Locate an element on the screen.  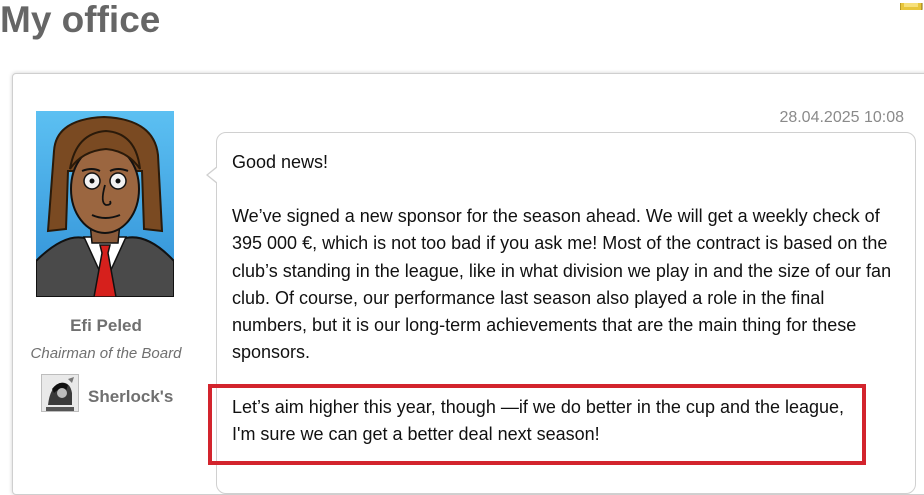
notification-icon is located at coordinates (912, 5).